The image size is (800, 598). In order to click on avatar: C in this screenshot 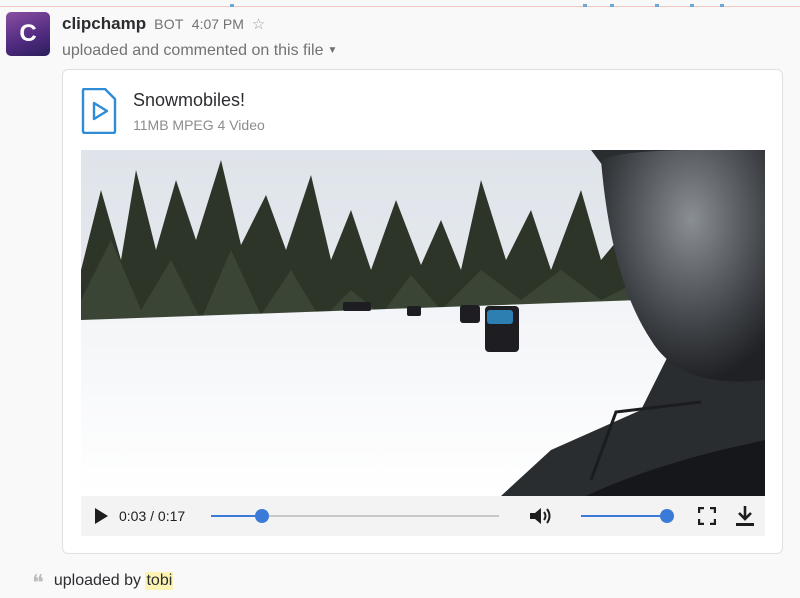, I will do `click(28, 34)`.